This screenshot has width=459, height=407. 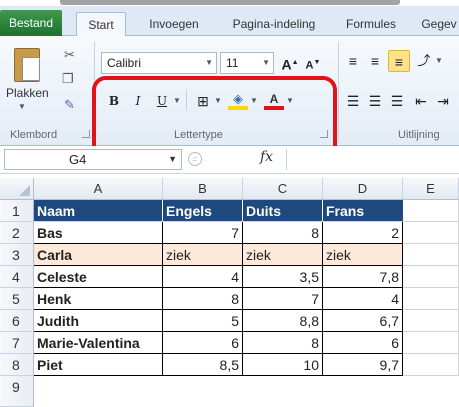 I want to click on header-cell-naam: Naam, so click(x=98, y=211).